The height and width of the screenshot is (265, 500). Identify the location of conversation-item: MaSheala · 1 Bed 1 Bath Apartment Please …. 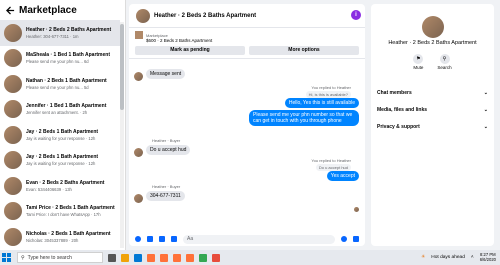
(60, 59).